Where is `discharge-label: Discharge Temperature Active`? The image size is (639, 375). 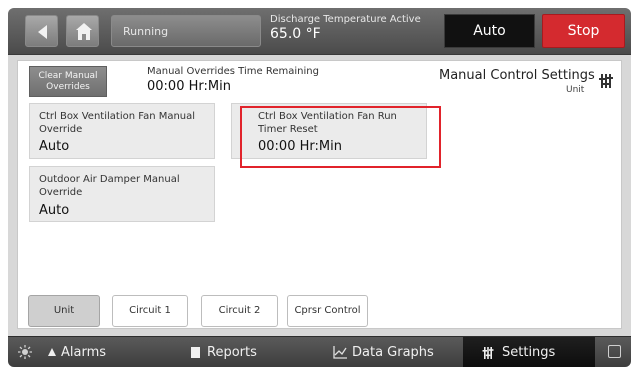 discharge-label: Discharge Temperature Active is located at coordinates (345, 19).